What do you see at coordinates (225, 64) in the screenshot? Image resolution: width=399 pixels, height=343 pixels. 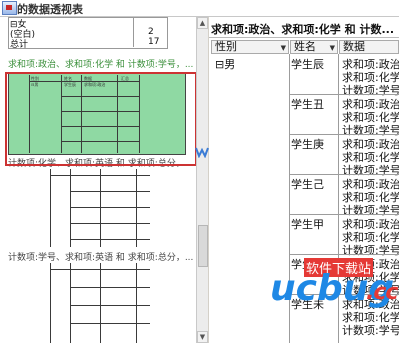 I see `row-group-male: ⊟男` at bounding box center [225, 64].